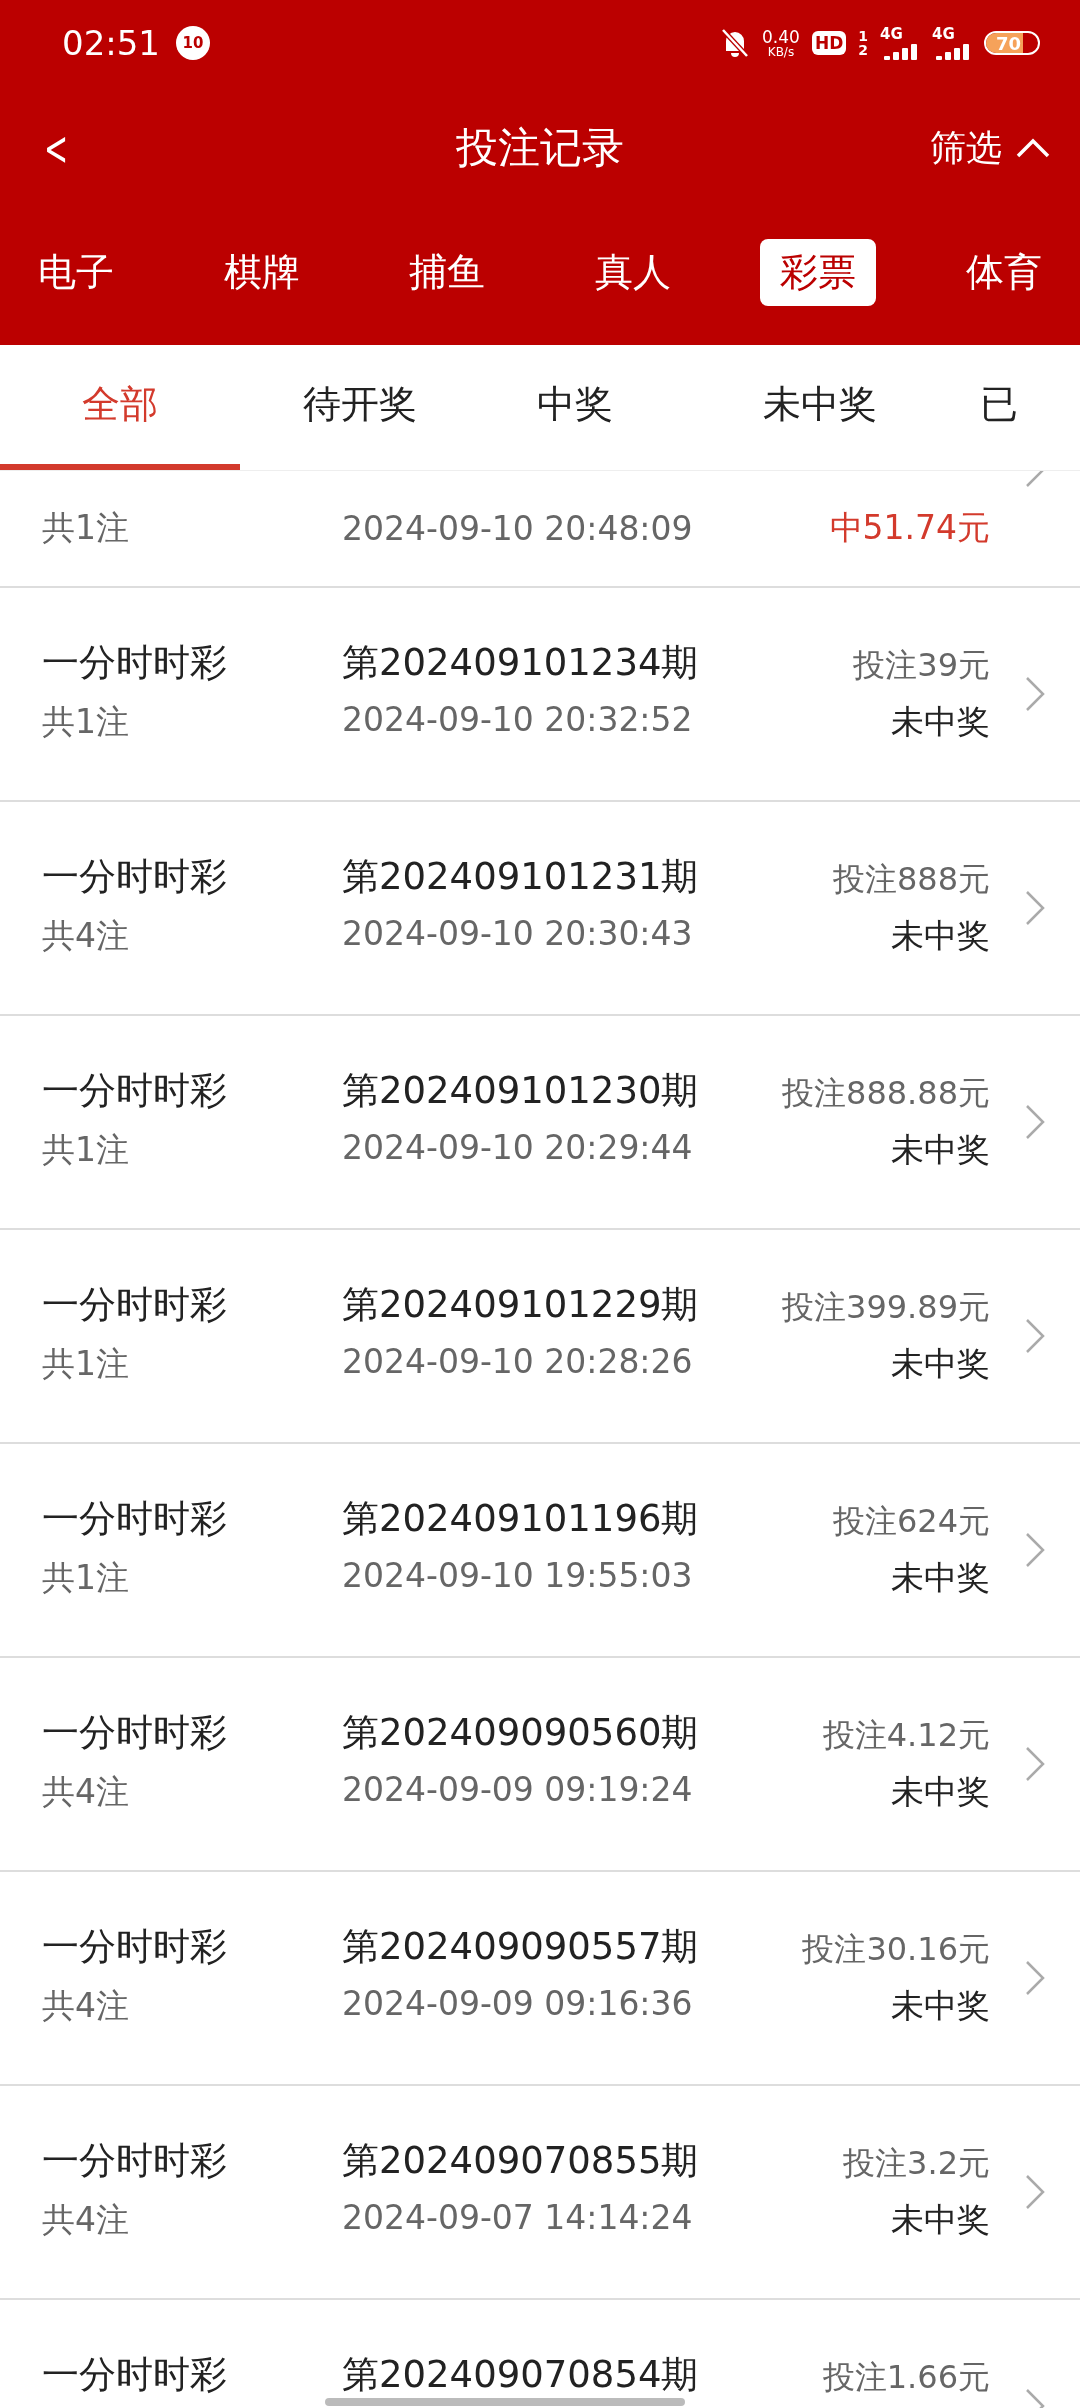 This screenshot has width=1080, height=2408. I want to click on bet-time: 2024-09-10 20:30:43, so click(518, 933).